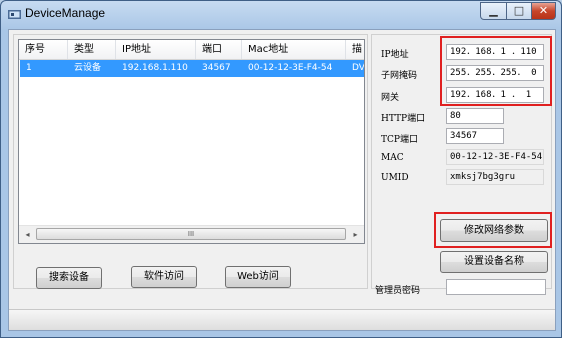 Image resolution: width=562 pixels, height=338 pixels. I want to click on minimize-icon: ▁, so click(493, 10).